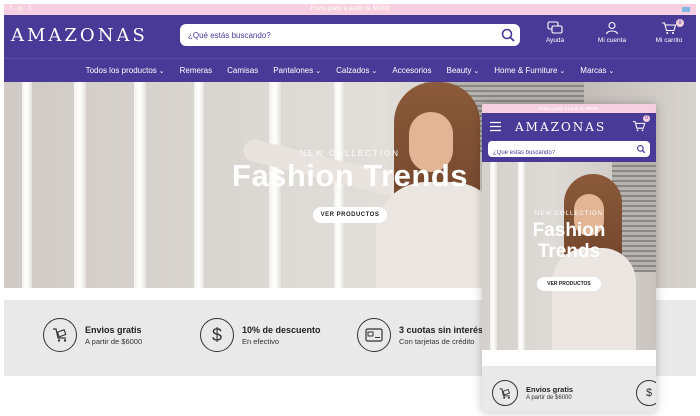 The height and width of the screenshot is (416, 700). Describe the element at coordinates (569, 358) in the screenshot. I see `section-divider` at that location.